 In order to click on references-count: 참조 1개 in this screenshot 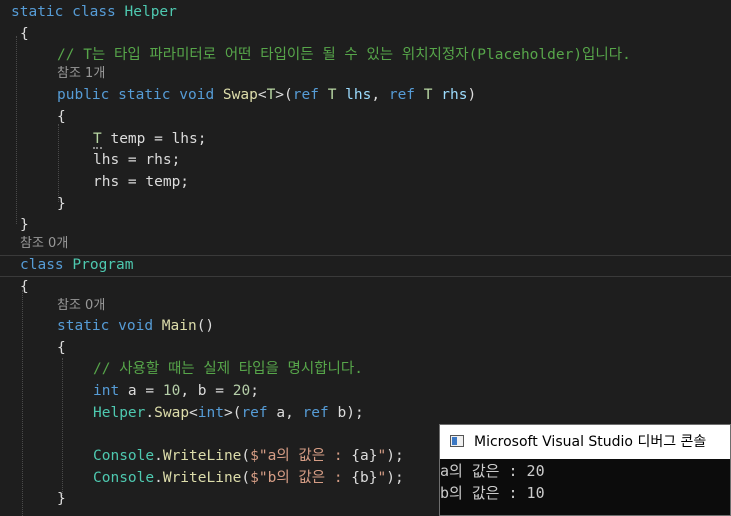, I will do `click(81, 73)`.